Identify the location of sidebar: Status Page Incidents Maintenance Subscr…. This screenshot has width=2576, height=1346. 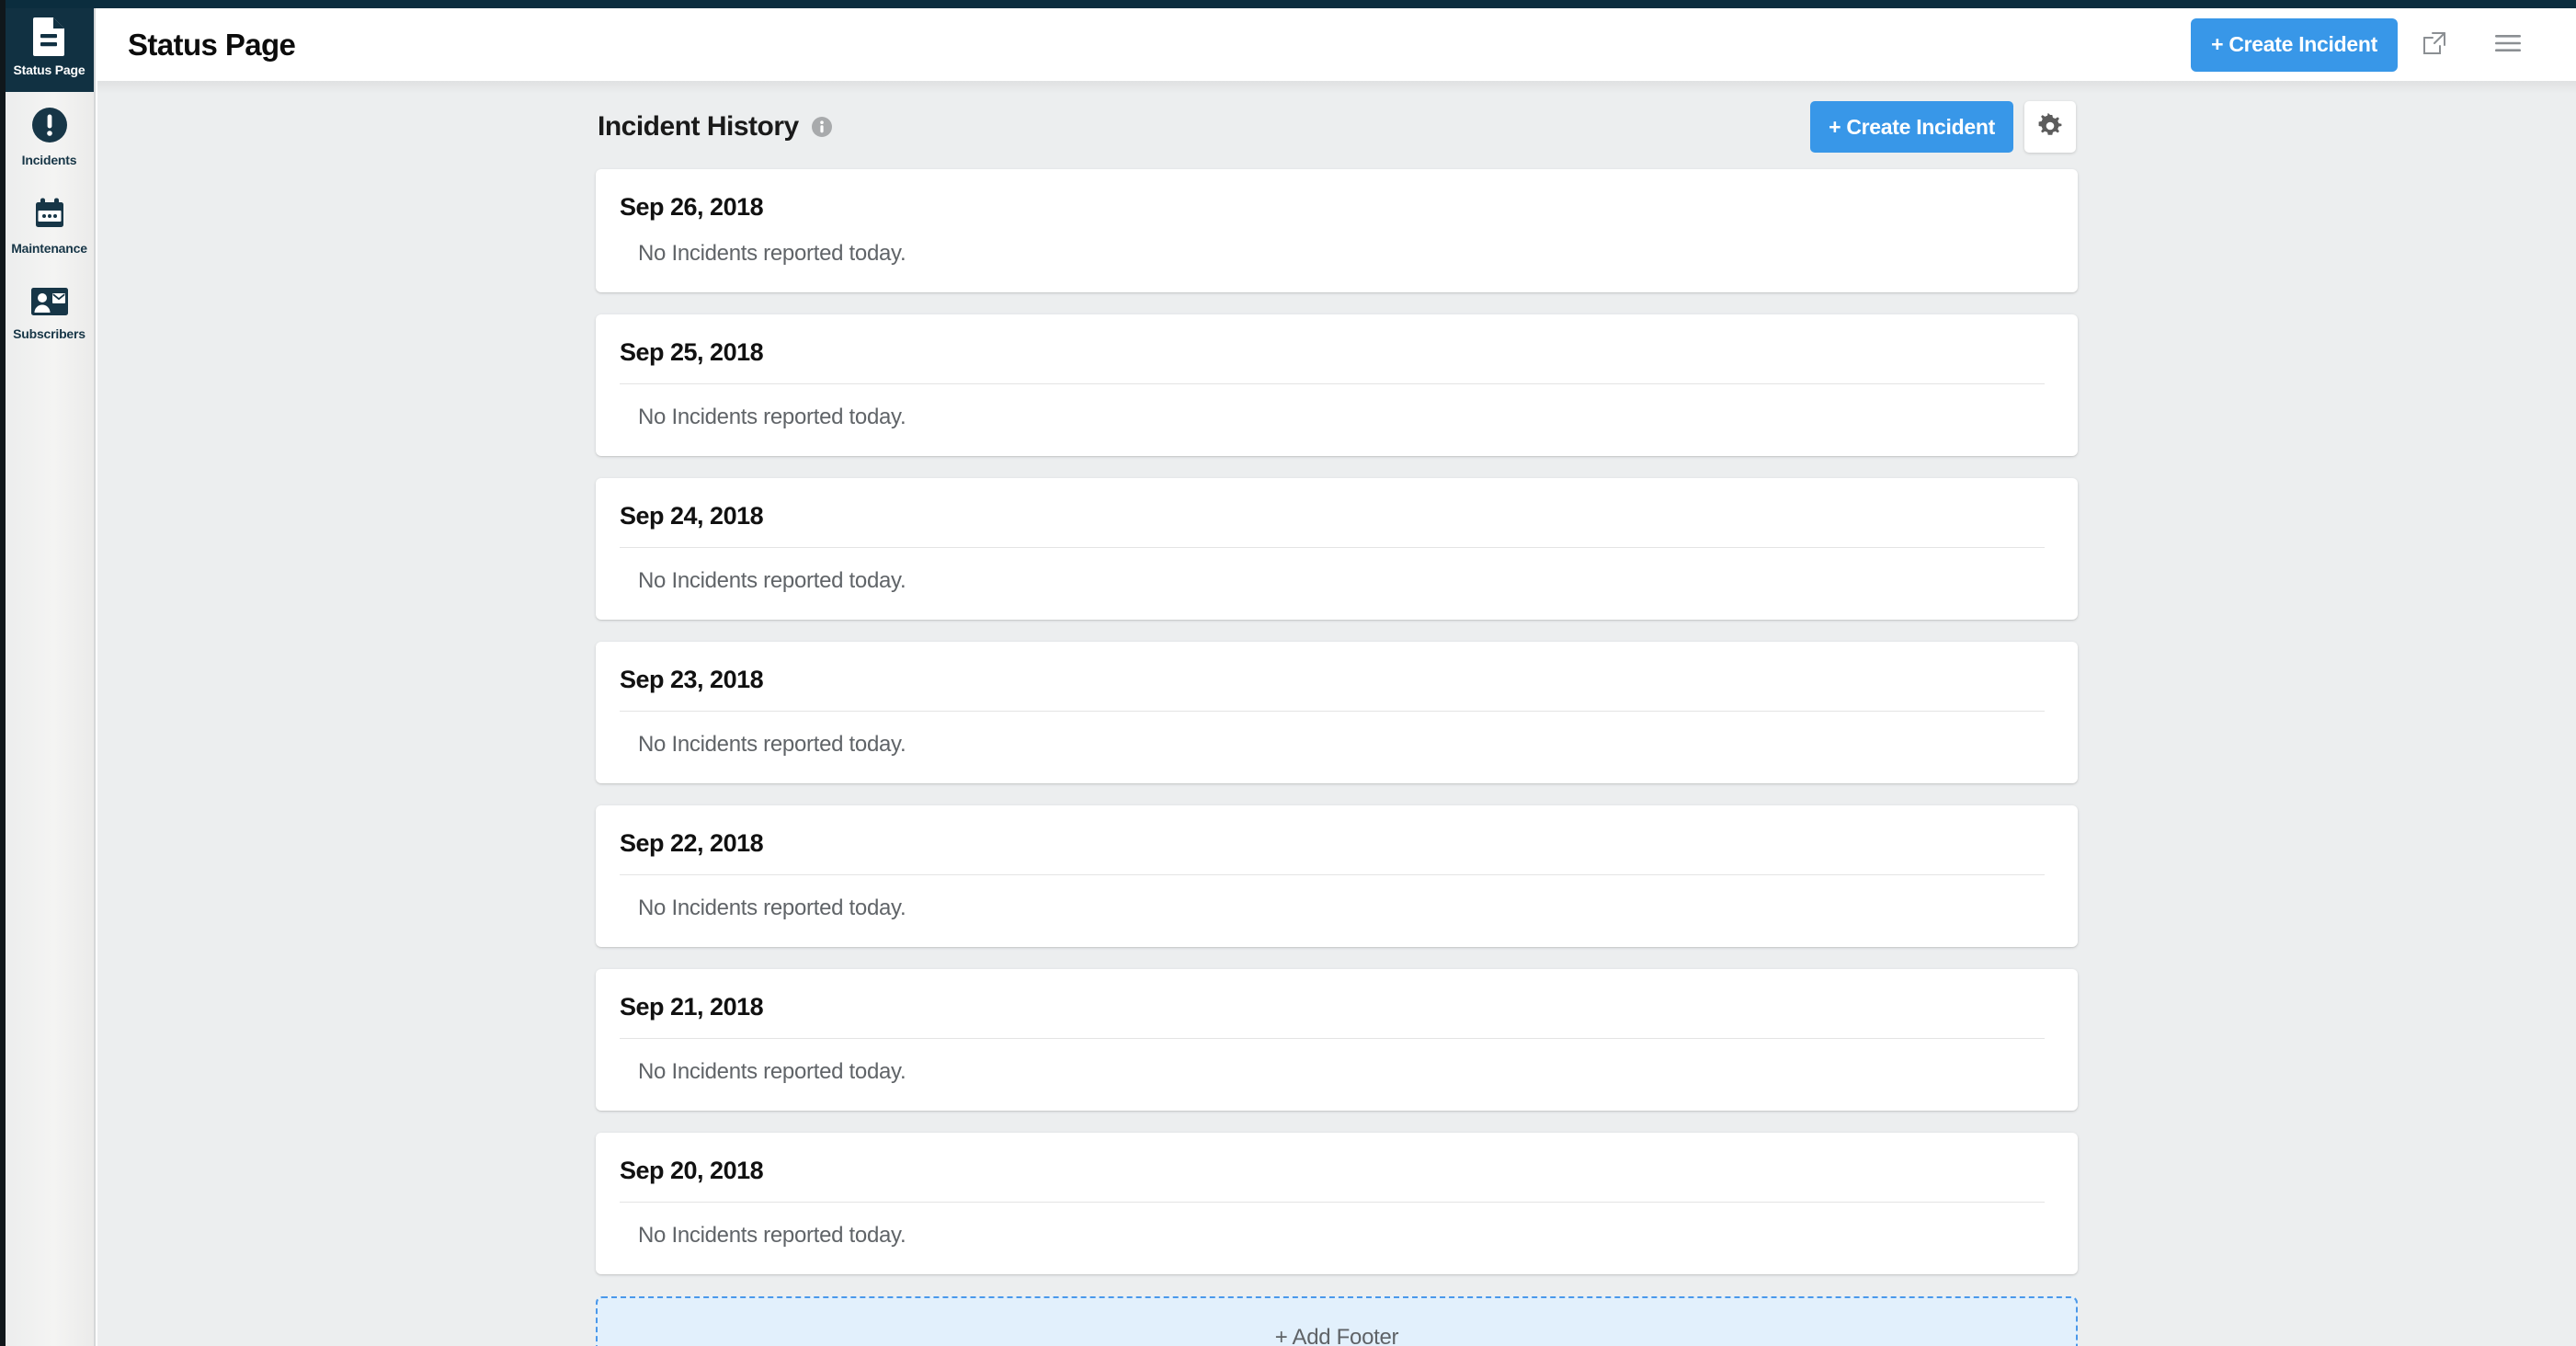
(50, 673).